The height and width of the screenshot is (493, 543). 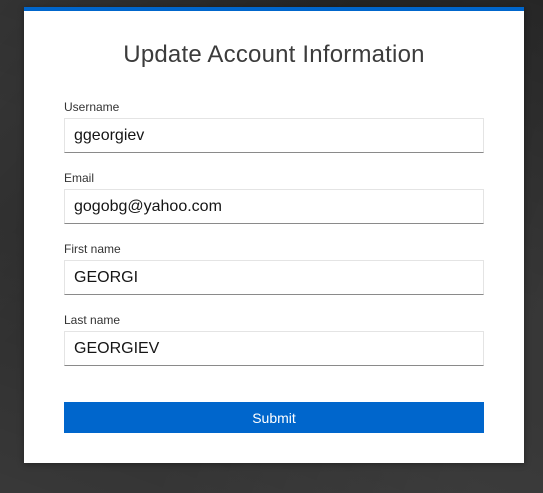 I want to click on email-group: Email, so click(x=274, y=197).